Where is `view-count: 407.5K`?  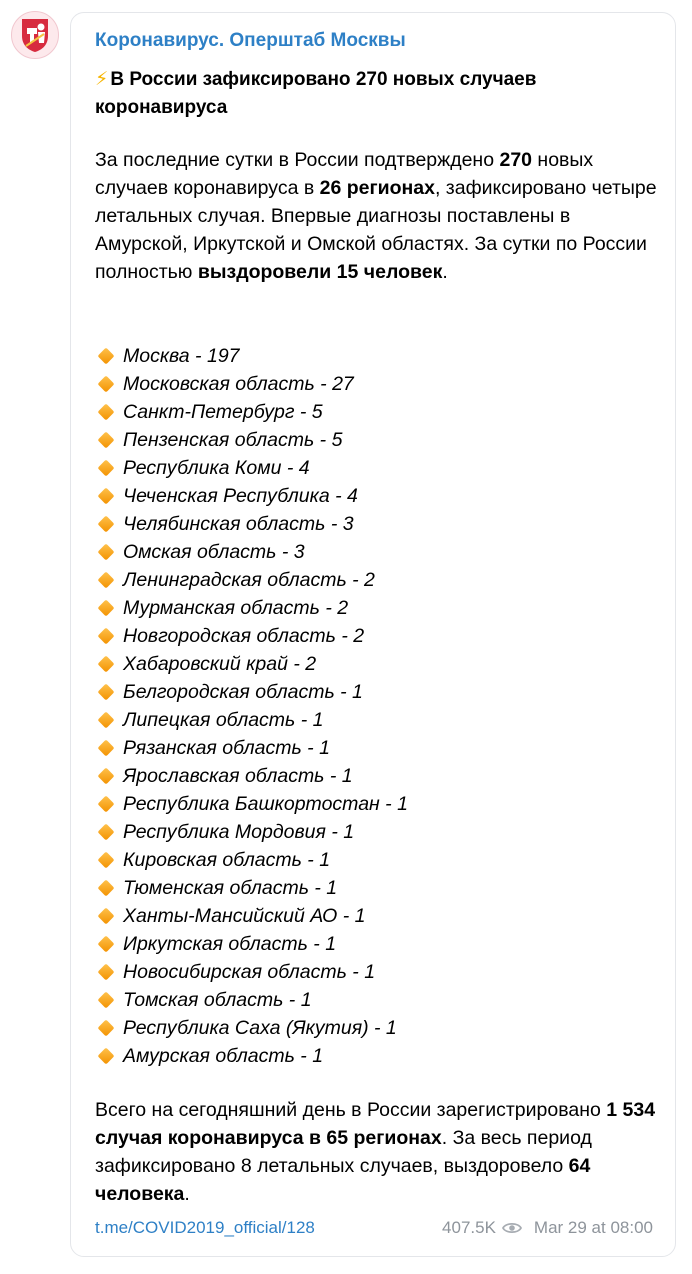
view-count: 407.5K is located at coordinates (469, 1227).